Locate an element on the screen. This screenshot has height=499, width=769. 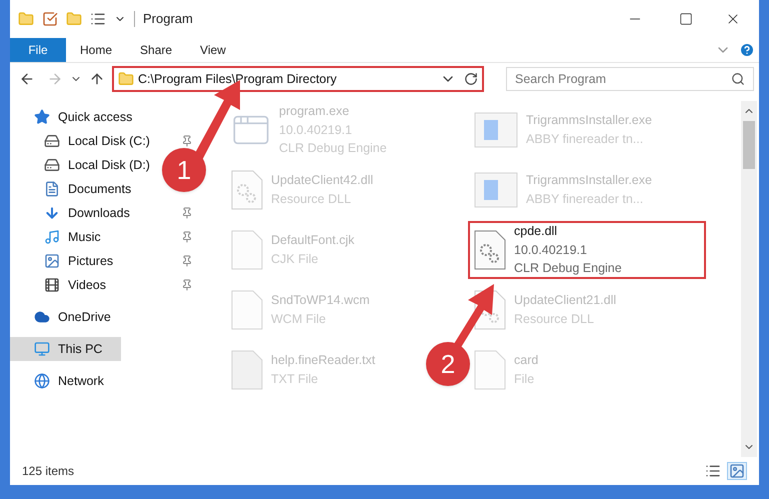
star-icon is located at coordinates (42, 117).